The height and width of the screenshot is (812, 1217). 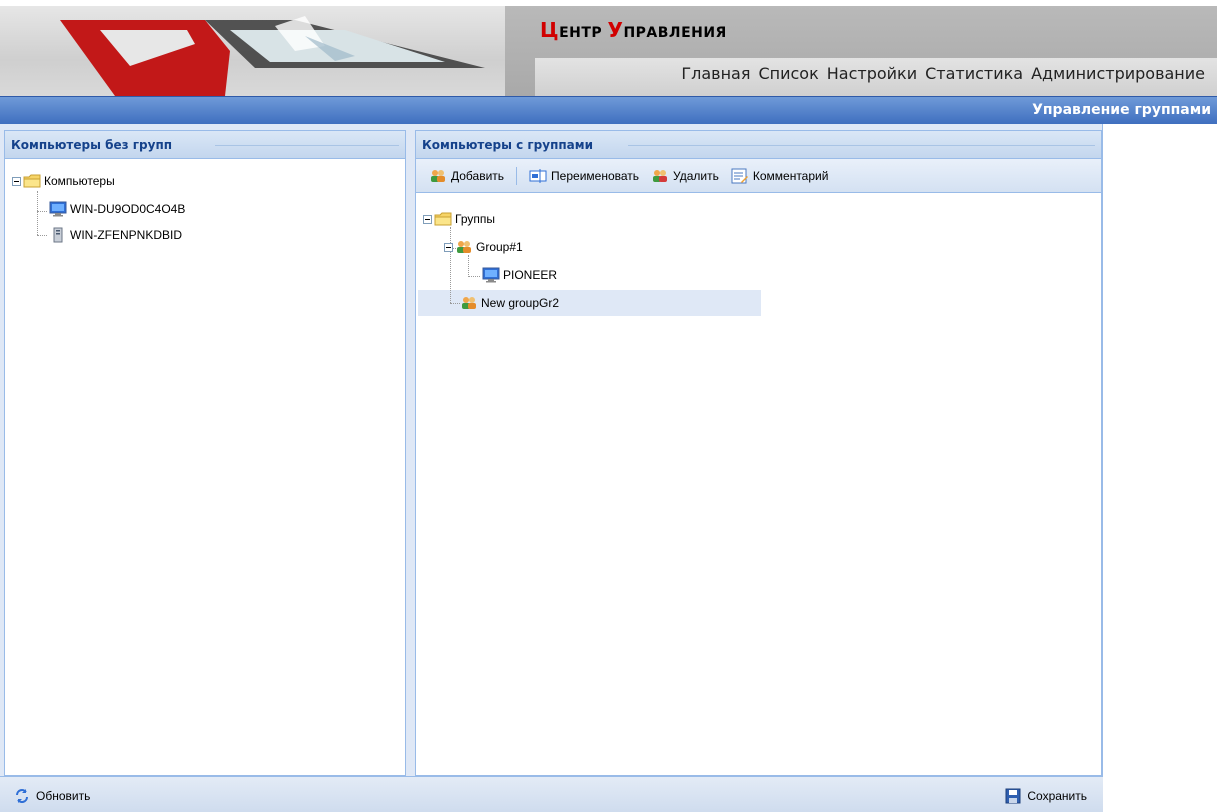 What do you see at coordinates (788, 73) in the screenshot?
I see `nav-list: Список` at bounding box center [788, 73].